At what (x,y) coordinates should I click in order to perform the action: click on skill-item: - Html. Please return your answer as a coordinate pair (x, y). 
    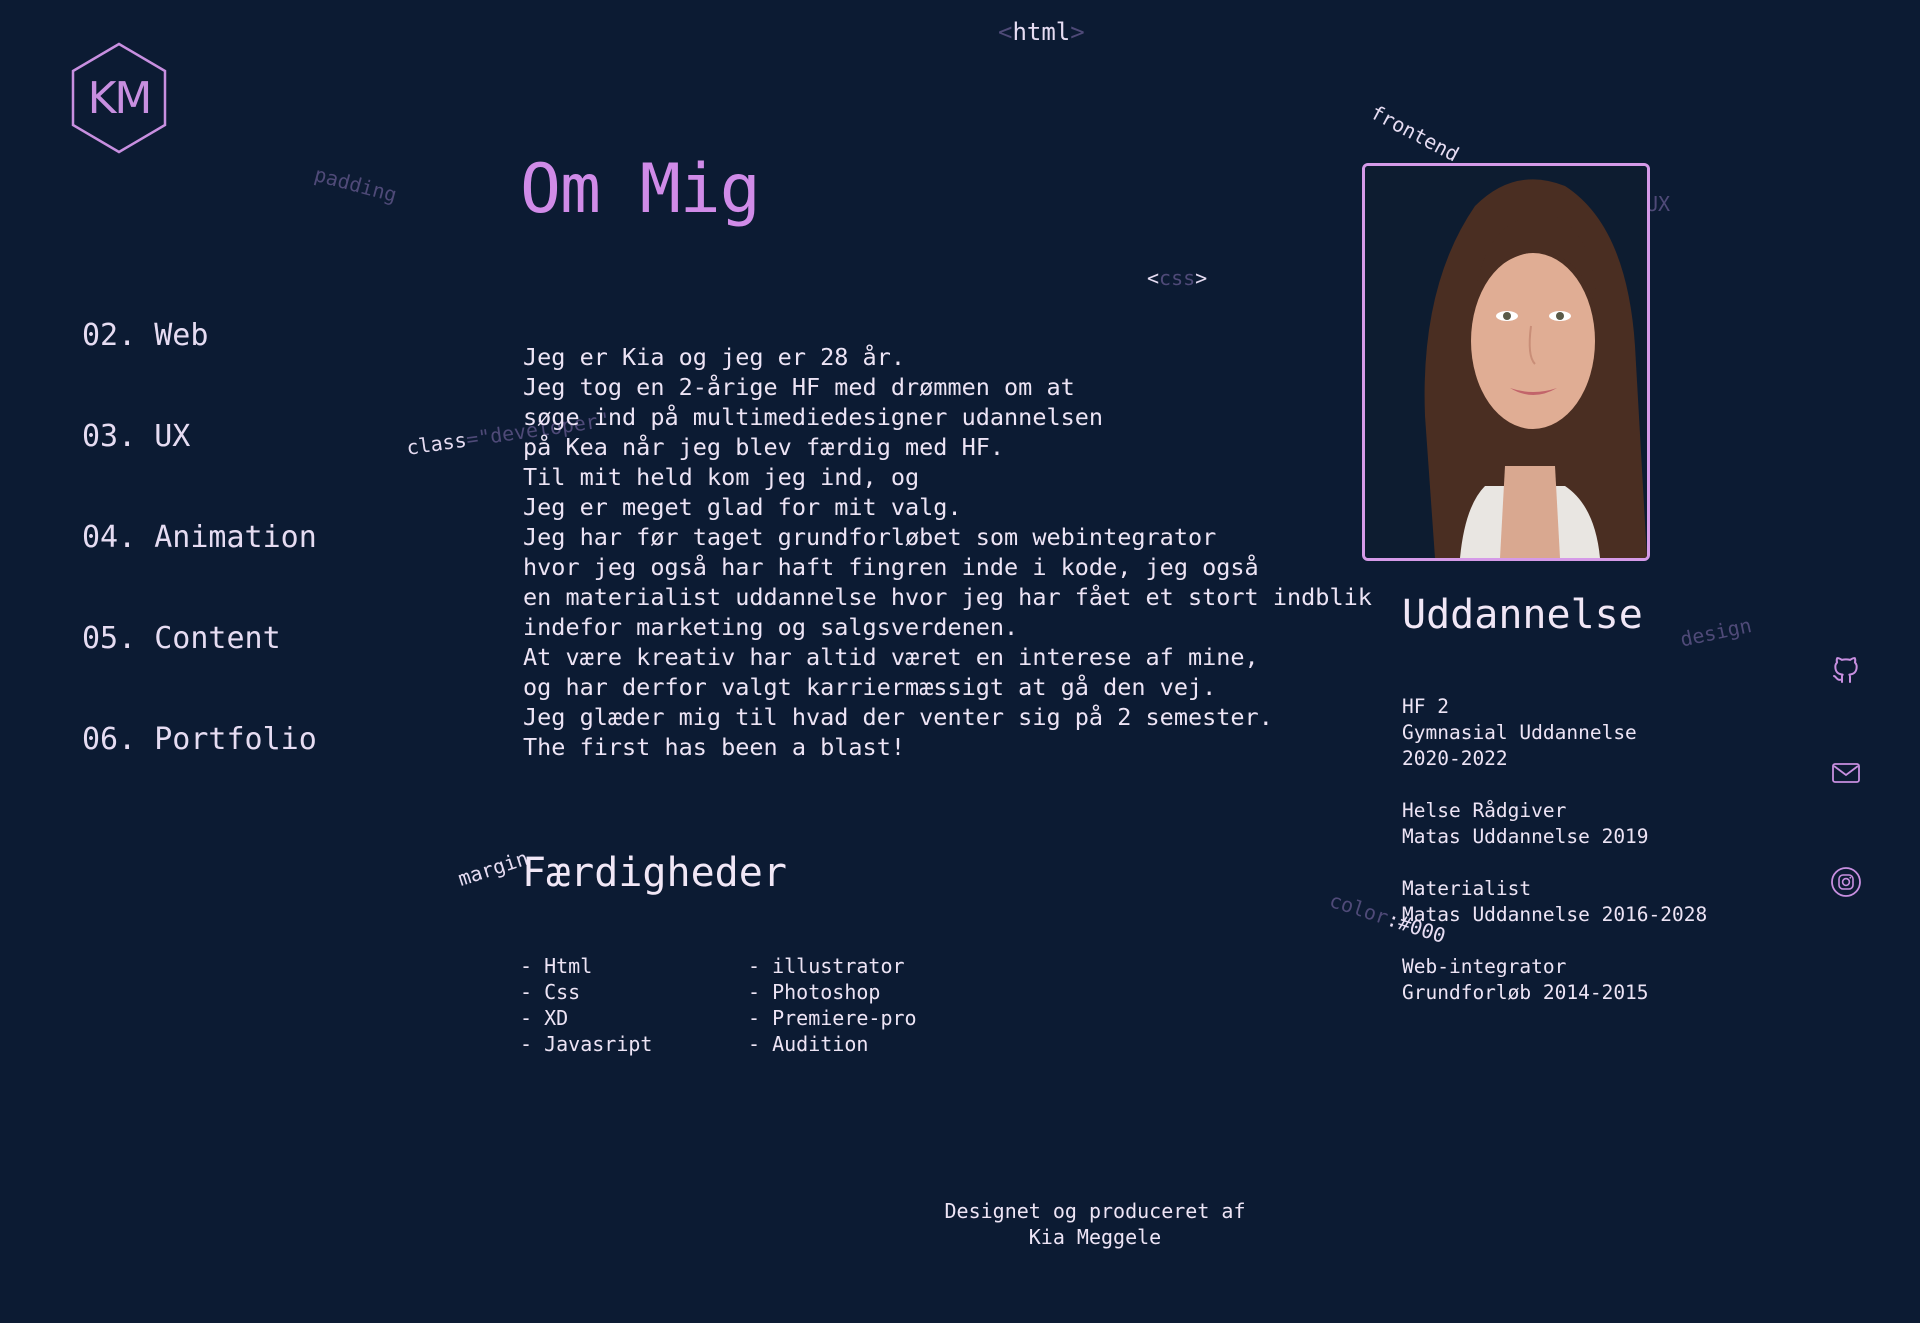
    Looking at the image, I should click on (556, 966).